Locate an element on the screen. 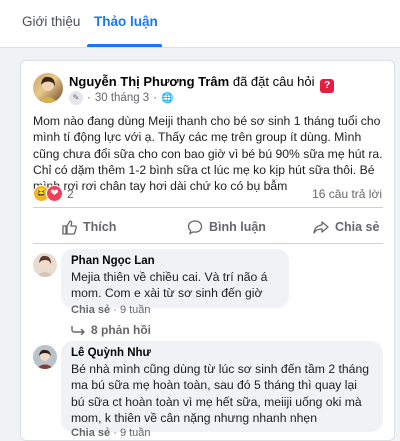  tab-discussion: Thảo luận is located at coordinates (126, 21).